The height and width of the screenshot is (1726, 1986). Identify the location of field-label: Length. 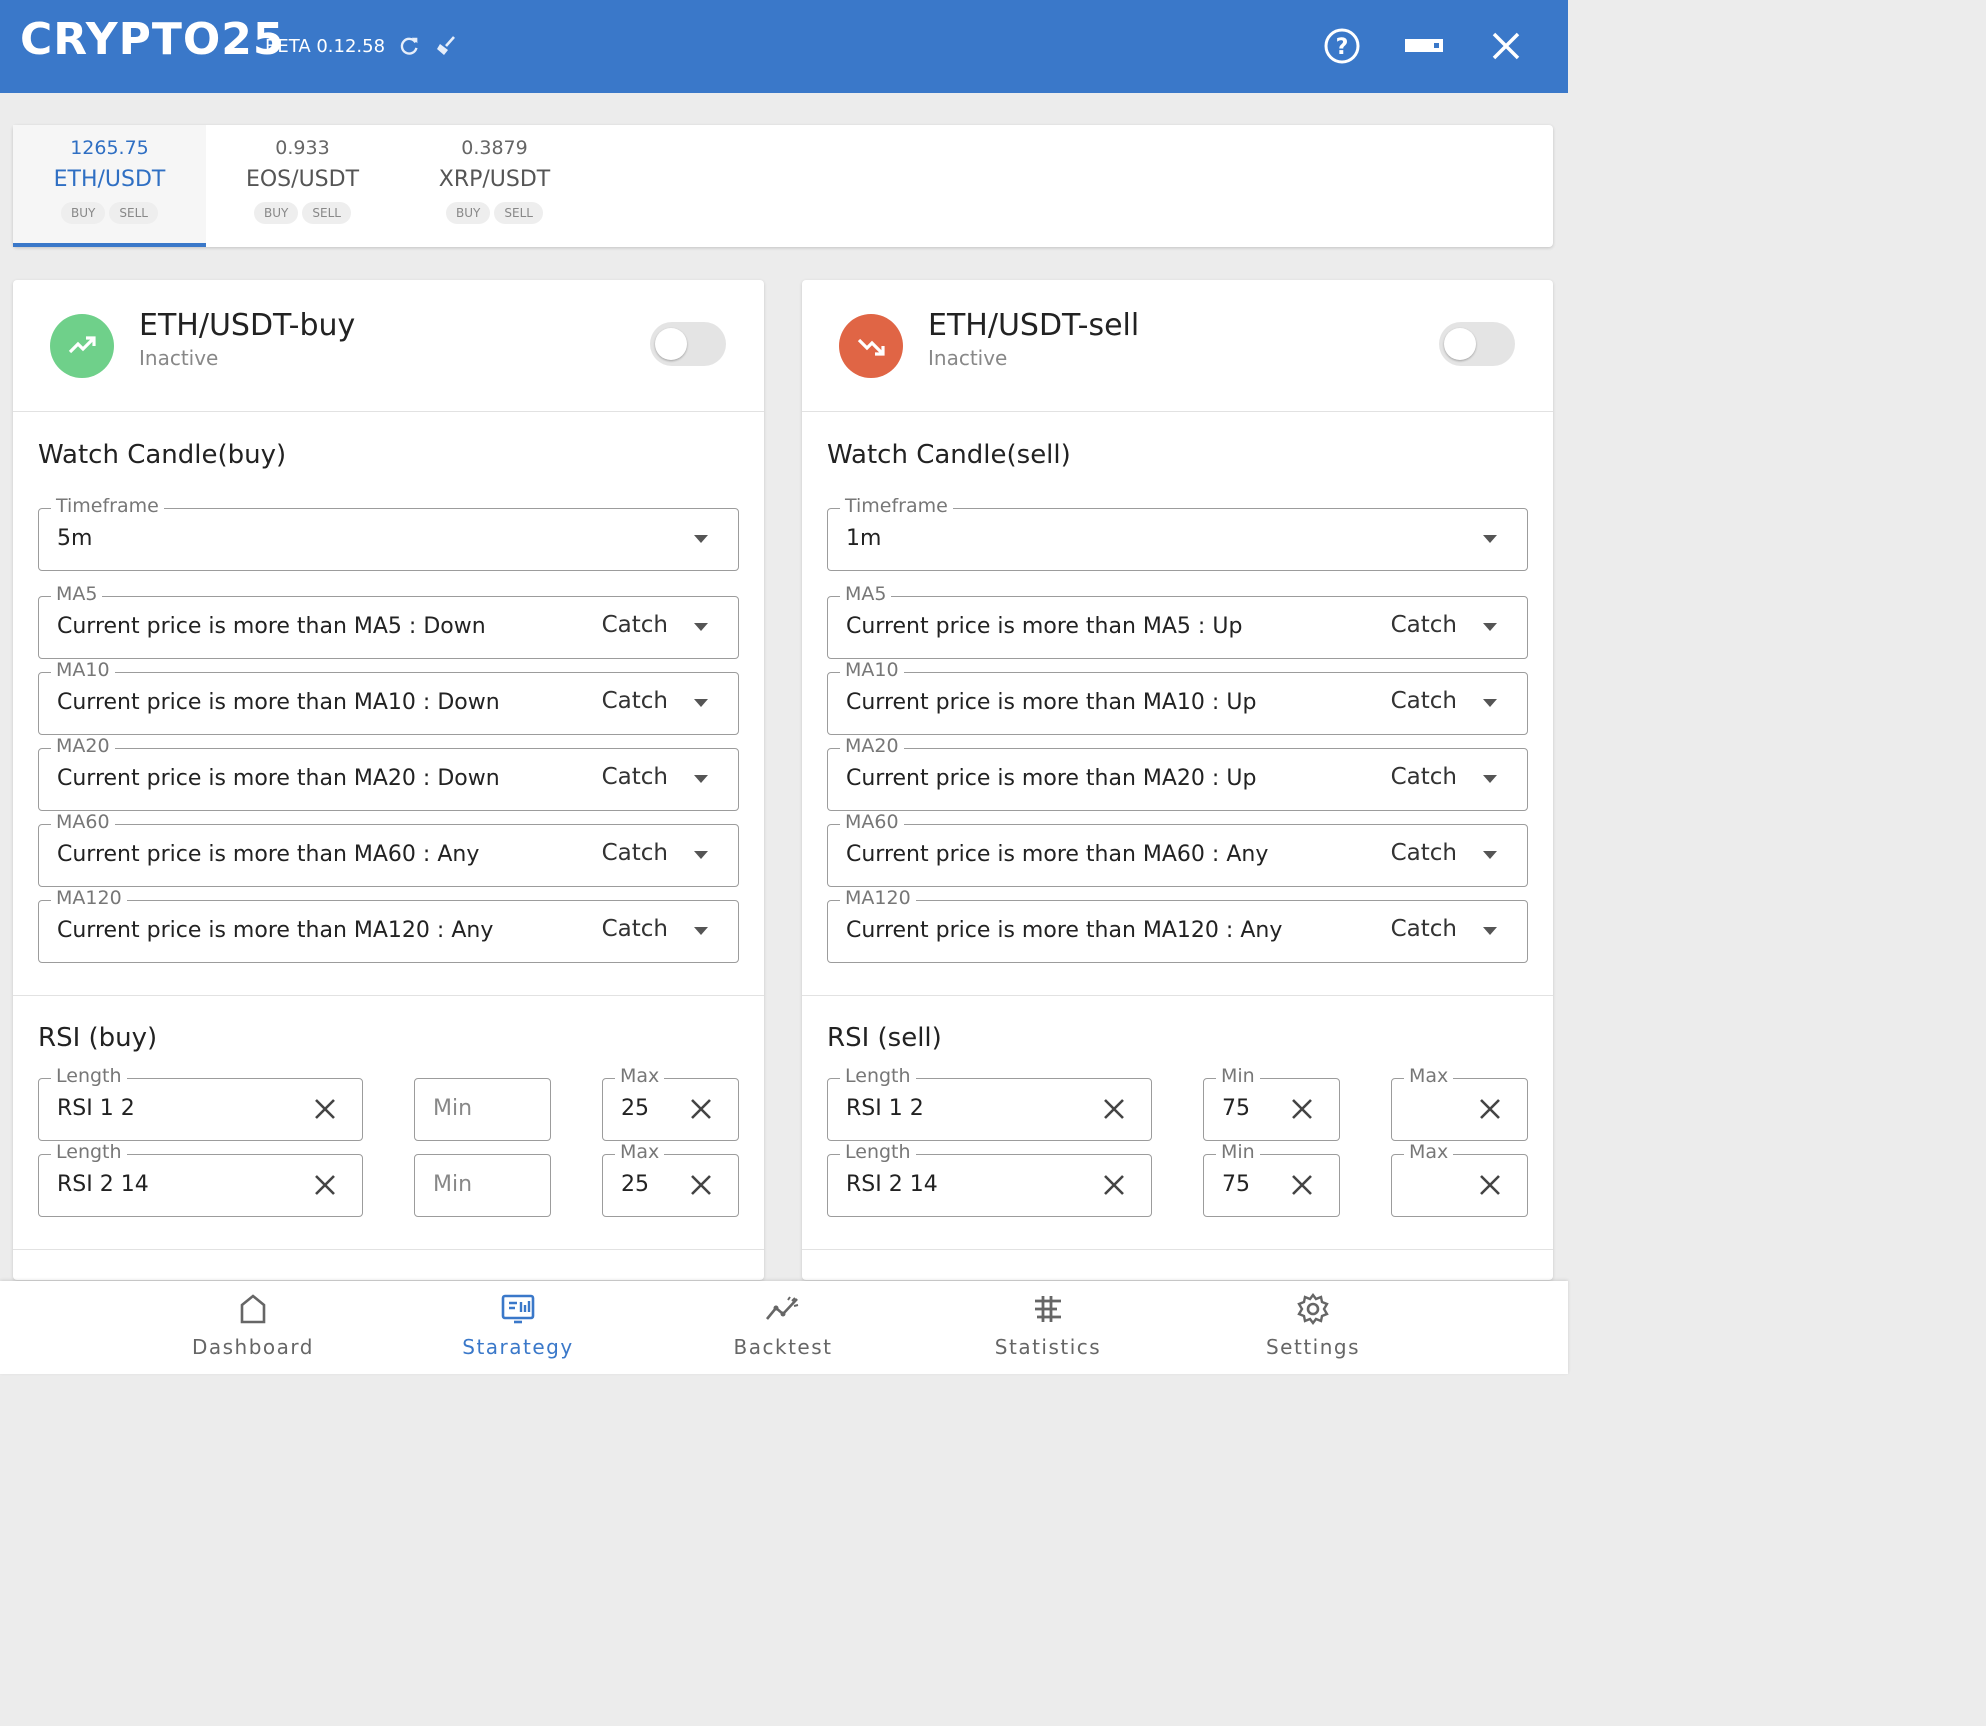
(878, 1076).